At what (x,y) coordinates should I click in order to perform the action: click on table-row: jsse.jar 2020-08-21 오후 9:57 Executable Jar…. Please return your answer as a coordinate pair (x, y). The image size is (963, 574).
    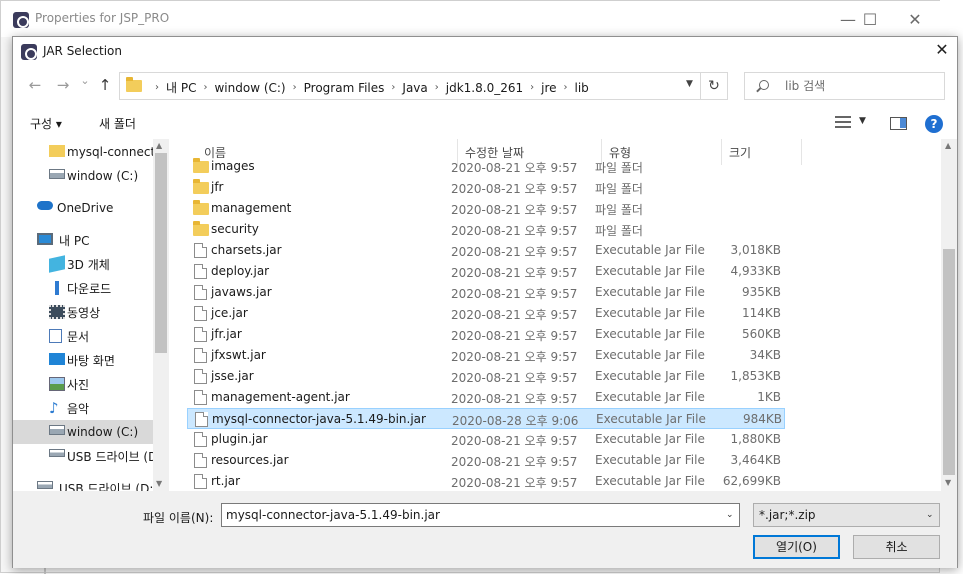
    Looking at the image, I should click on (486, 376).